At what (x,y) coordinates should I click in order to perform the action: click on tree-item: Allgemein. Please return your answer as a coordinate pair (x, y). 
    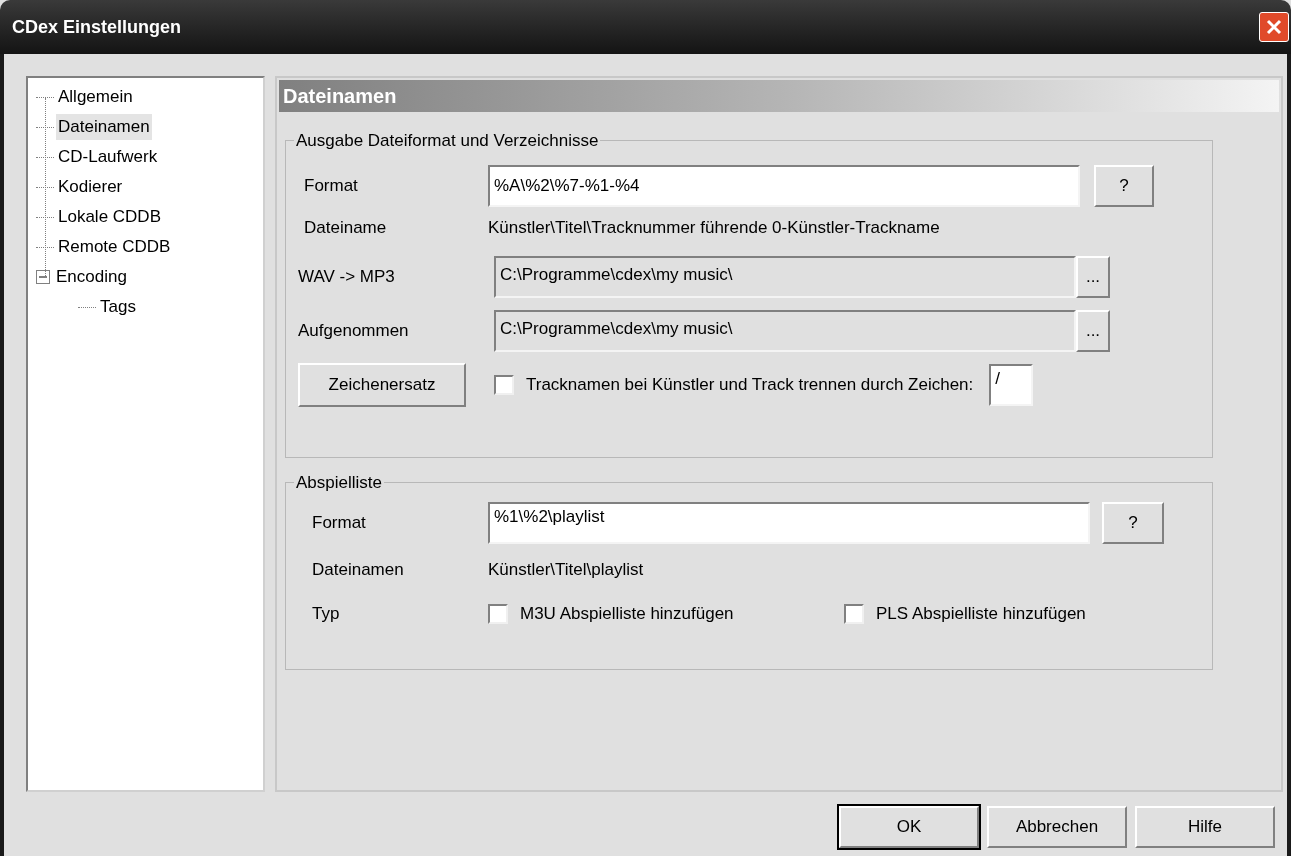
    Looking at the image, I should click on (95, 97).